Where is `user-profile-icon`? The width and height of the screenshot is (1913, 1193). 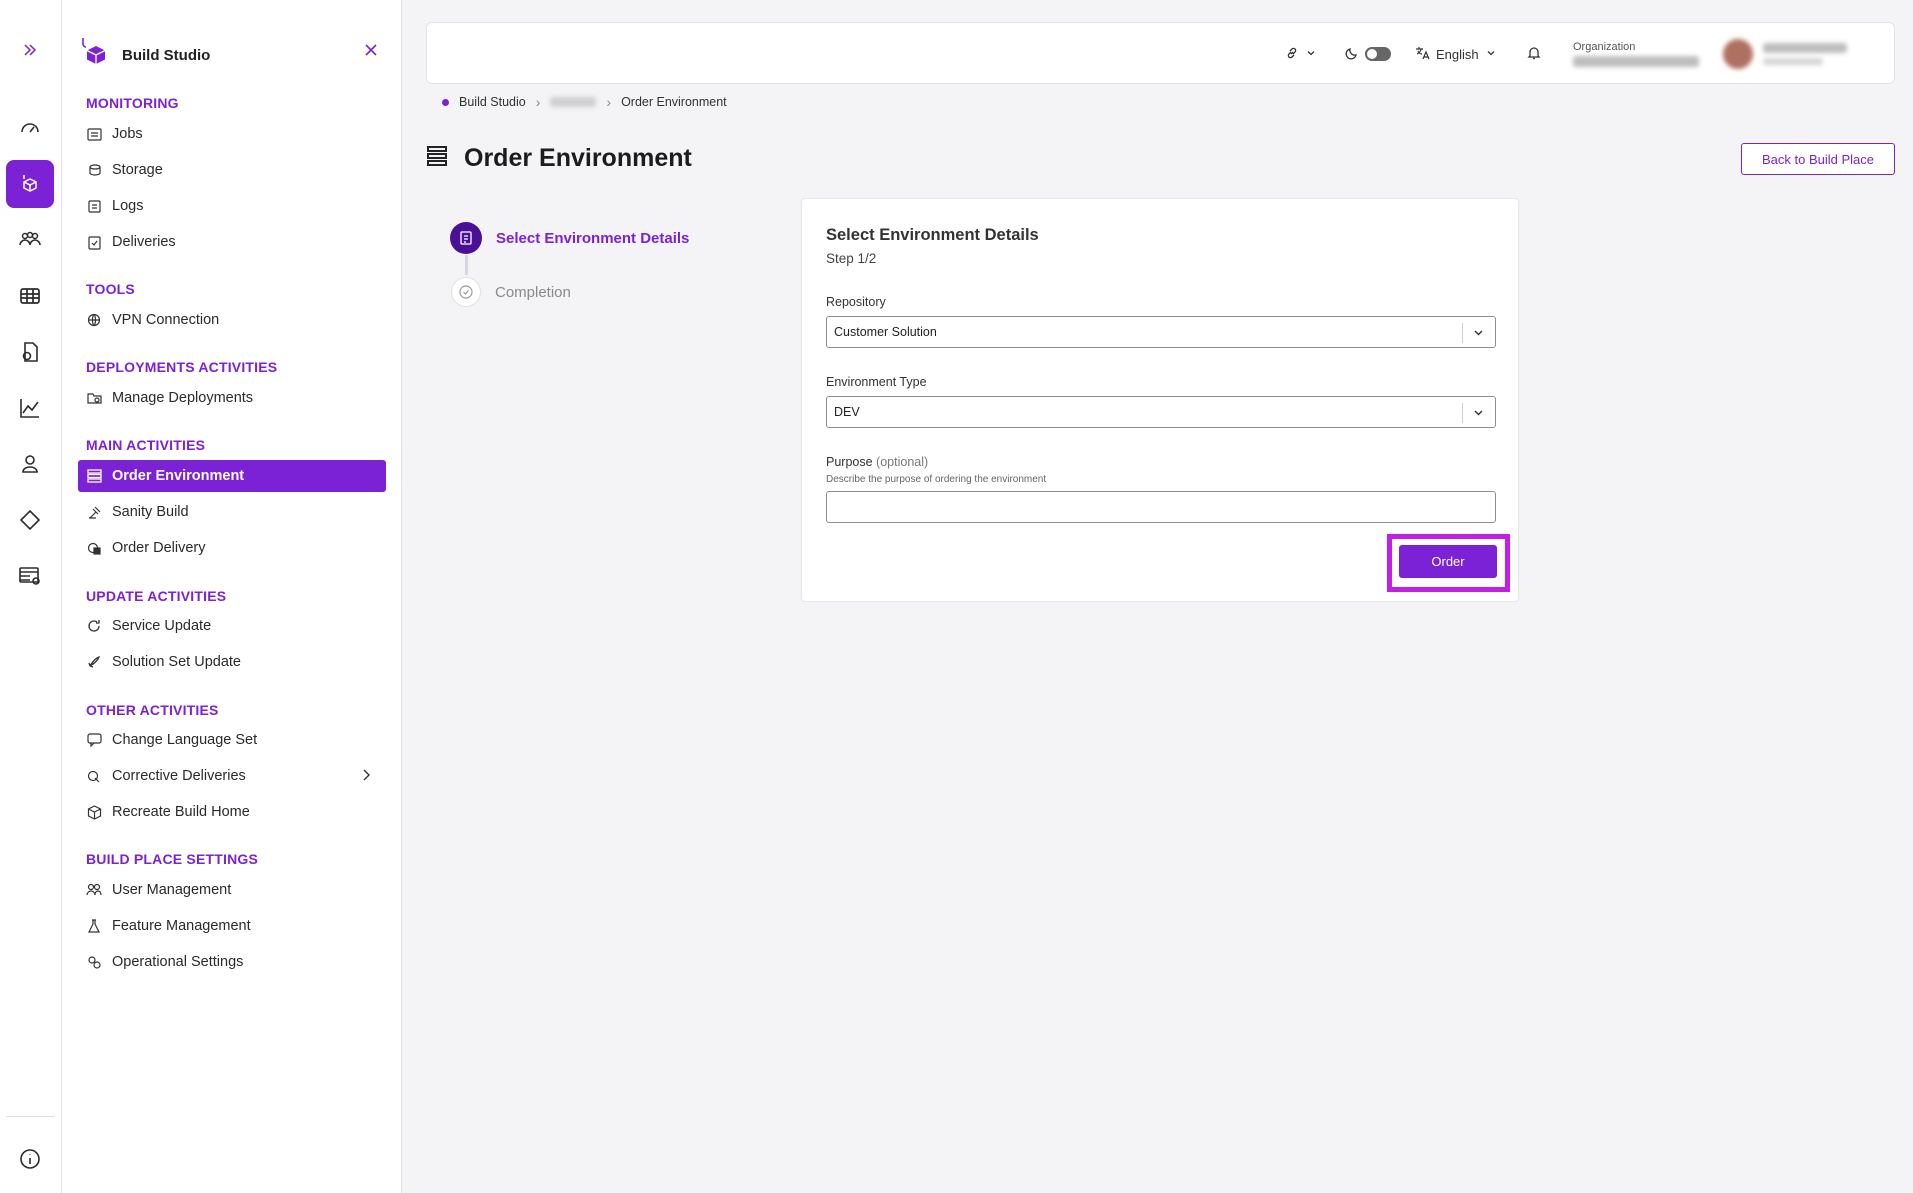
user-profile-icon is located at coordinates (30, 464).